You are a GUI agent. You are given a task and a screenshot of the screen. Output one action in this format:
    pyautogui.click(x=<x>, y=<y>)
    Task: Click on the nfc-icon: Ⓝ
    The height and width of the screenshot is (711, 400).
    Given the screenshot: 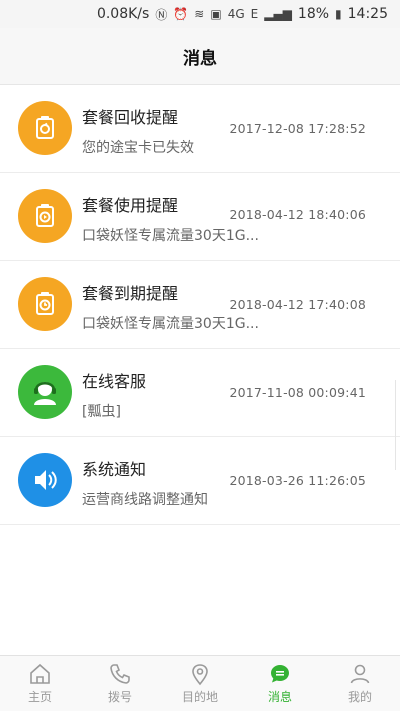 What is the action you would take?
    pyautogui.click(x=161, y=14)
    